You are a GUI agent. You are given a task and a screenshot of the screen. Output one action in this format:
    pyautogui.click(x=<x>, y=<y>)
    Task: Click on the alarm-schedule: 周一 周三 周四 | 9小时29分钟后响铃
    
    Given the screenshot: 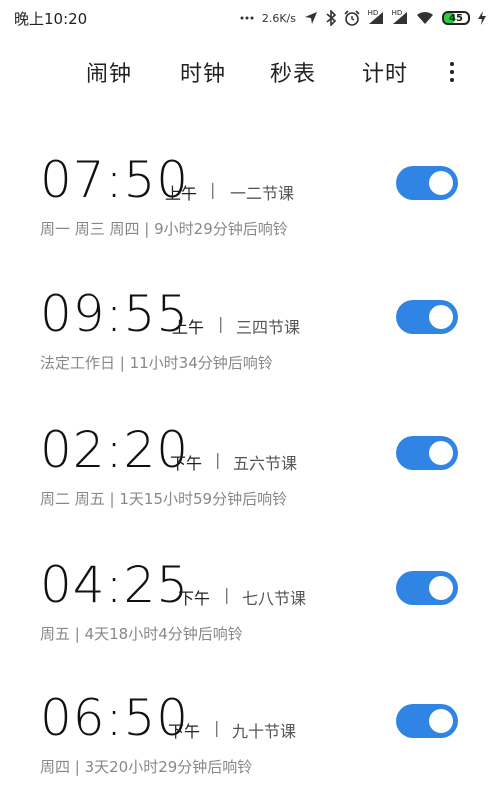 What is the action you would take?
    pyautogui.click(x=164, y=229)
    